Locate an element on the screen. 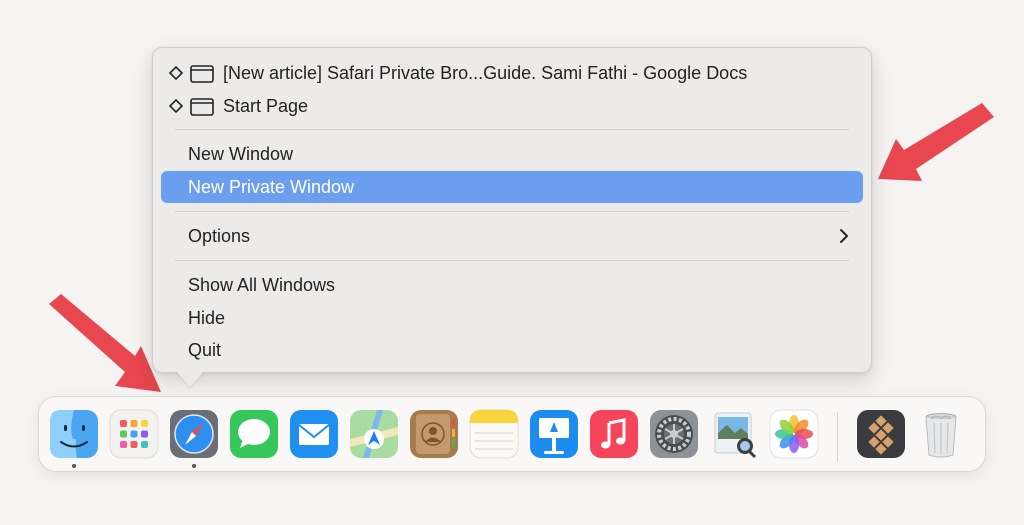 The image size is (1024, 525). music-icon is located at coordinates (614, 434).